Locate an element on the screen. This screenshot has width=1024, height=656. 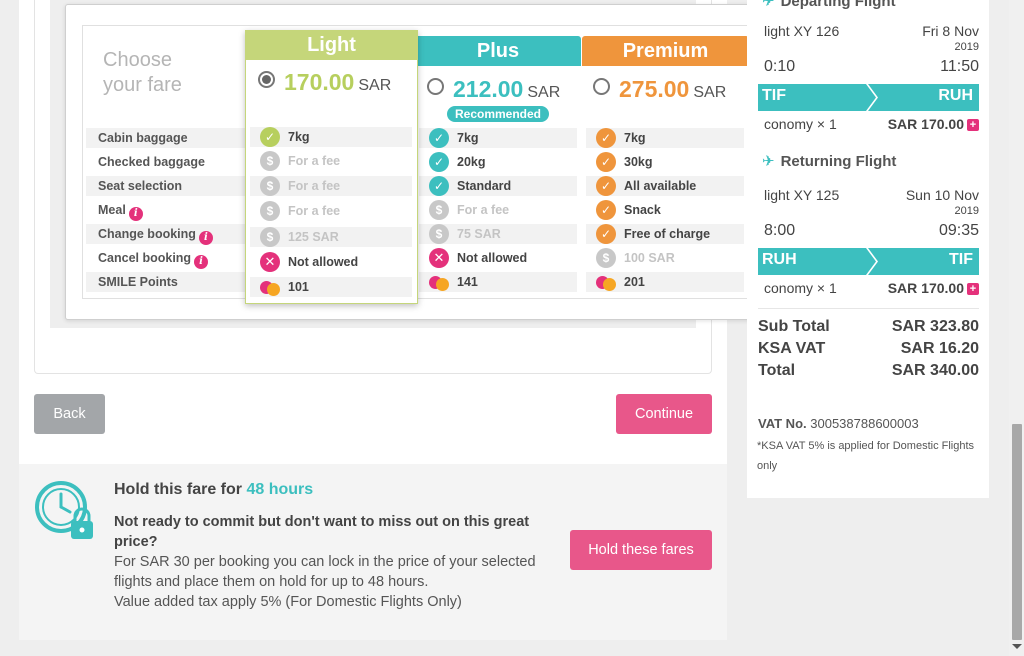
departing-date: Fri 8 Nov is located at coordinates (950, 31).